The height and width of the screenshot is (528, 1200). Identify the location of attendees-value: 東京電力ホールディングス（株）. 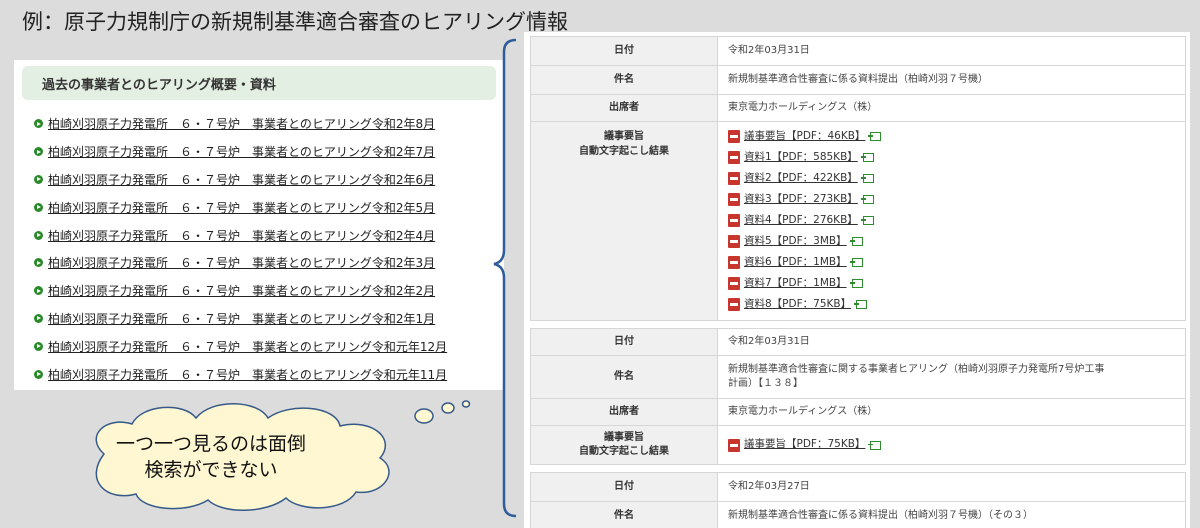
(803, 411).